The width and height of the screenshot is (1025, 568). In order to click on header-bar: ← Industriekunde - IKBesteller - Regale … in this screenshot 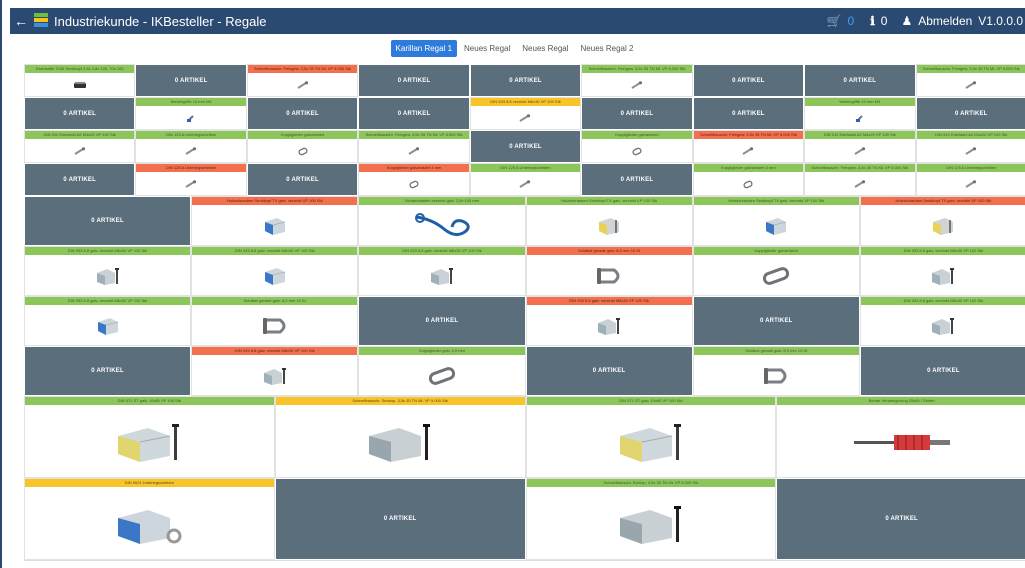, I will do `click(517, 21)`.